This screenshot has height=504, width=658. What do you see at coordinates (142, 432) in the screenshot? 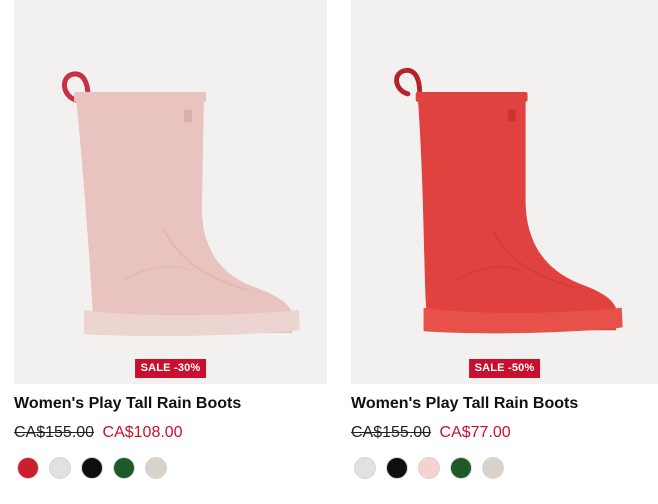
I see `sale-price: CA$108.00` at bounding box center [142, 432].